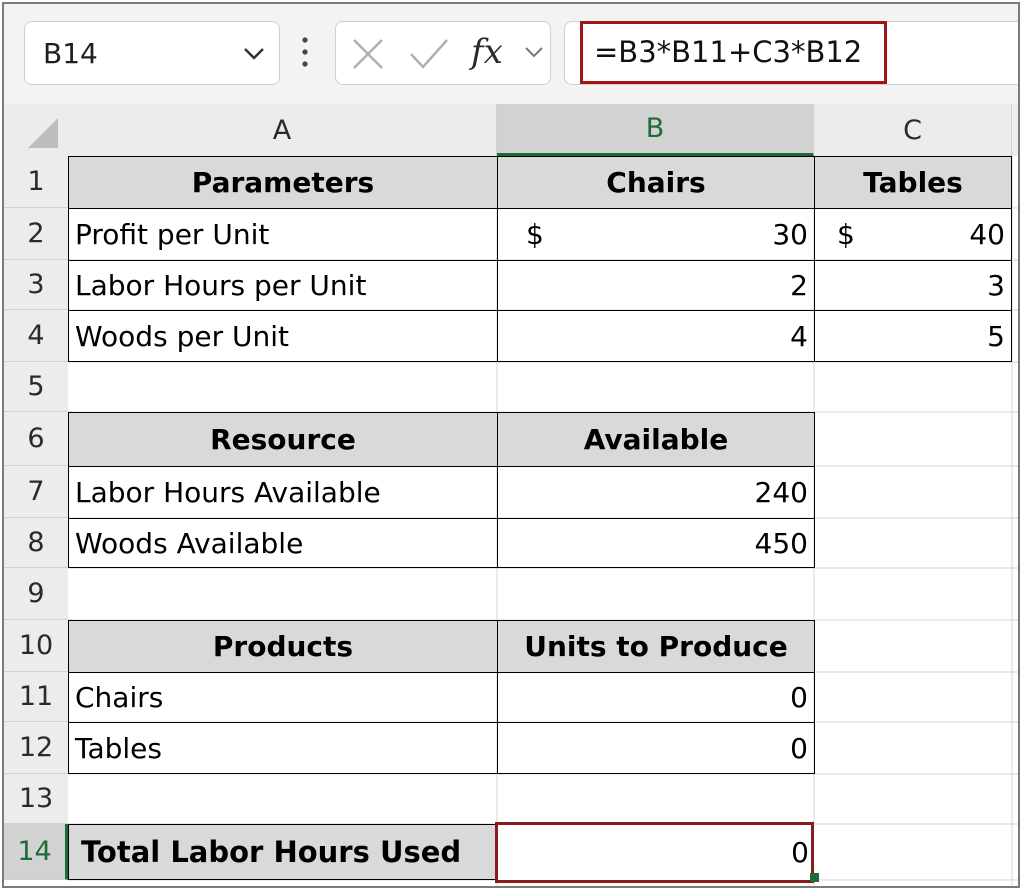 This screenshot has height=892, width=1024. Describe the element at coordinates (36, 748) in the screenshot. I see `row-header-12: 12` at that location.